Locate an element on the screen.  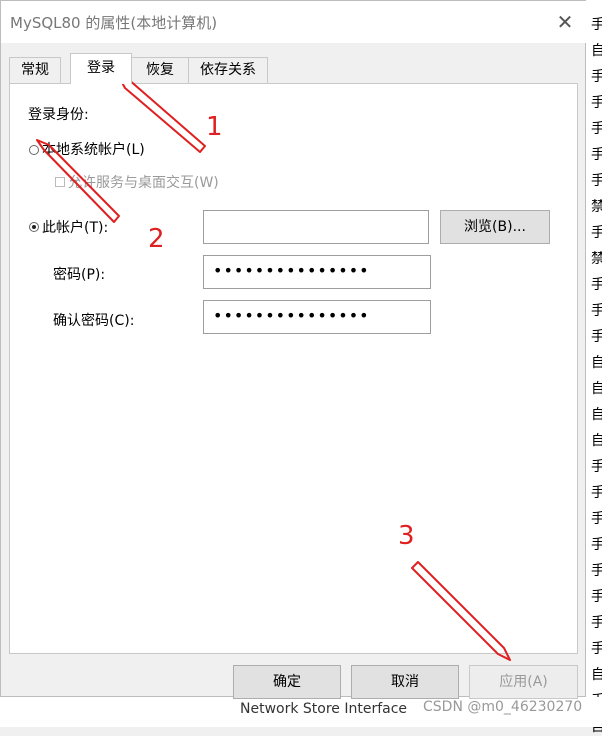
watermark: CSDN @m0_46230270 is located at coordinates (503, 707).